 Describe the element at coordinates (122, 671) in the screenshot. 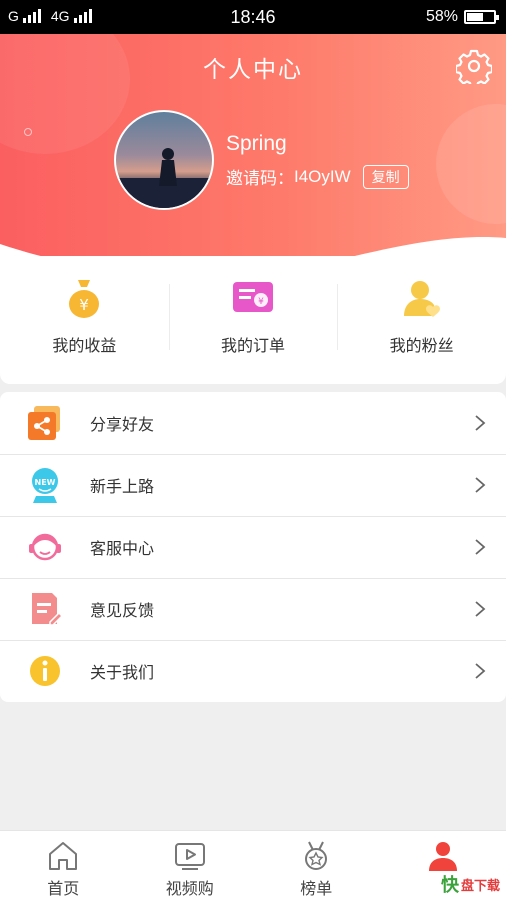

I see `menu-label: 关于我们` at that location.